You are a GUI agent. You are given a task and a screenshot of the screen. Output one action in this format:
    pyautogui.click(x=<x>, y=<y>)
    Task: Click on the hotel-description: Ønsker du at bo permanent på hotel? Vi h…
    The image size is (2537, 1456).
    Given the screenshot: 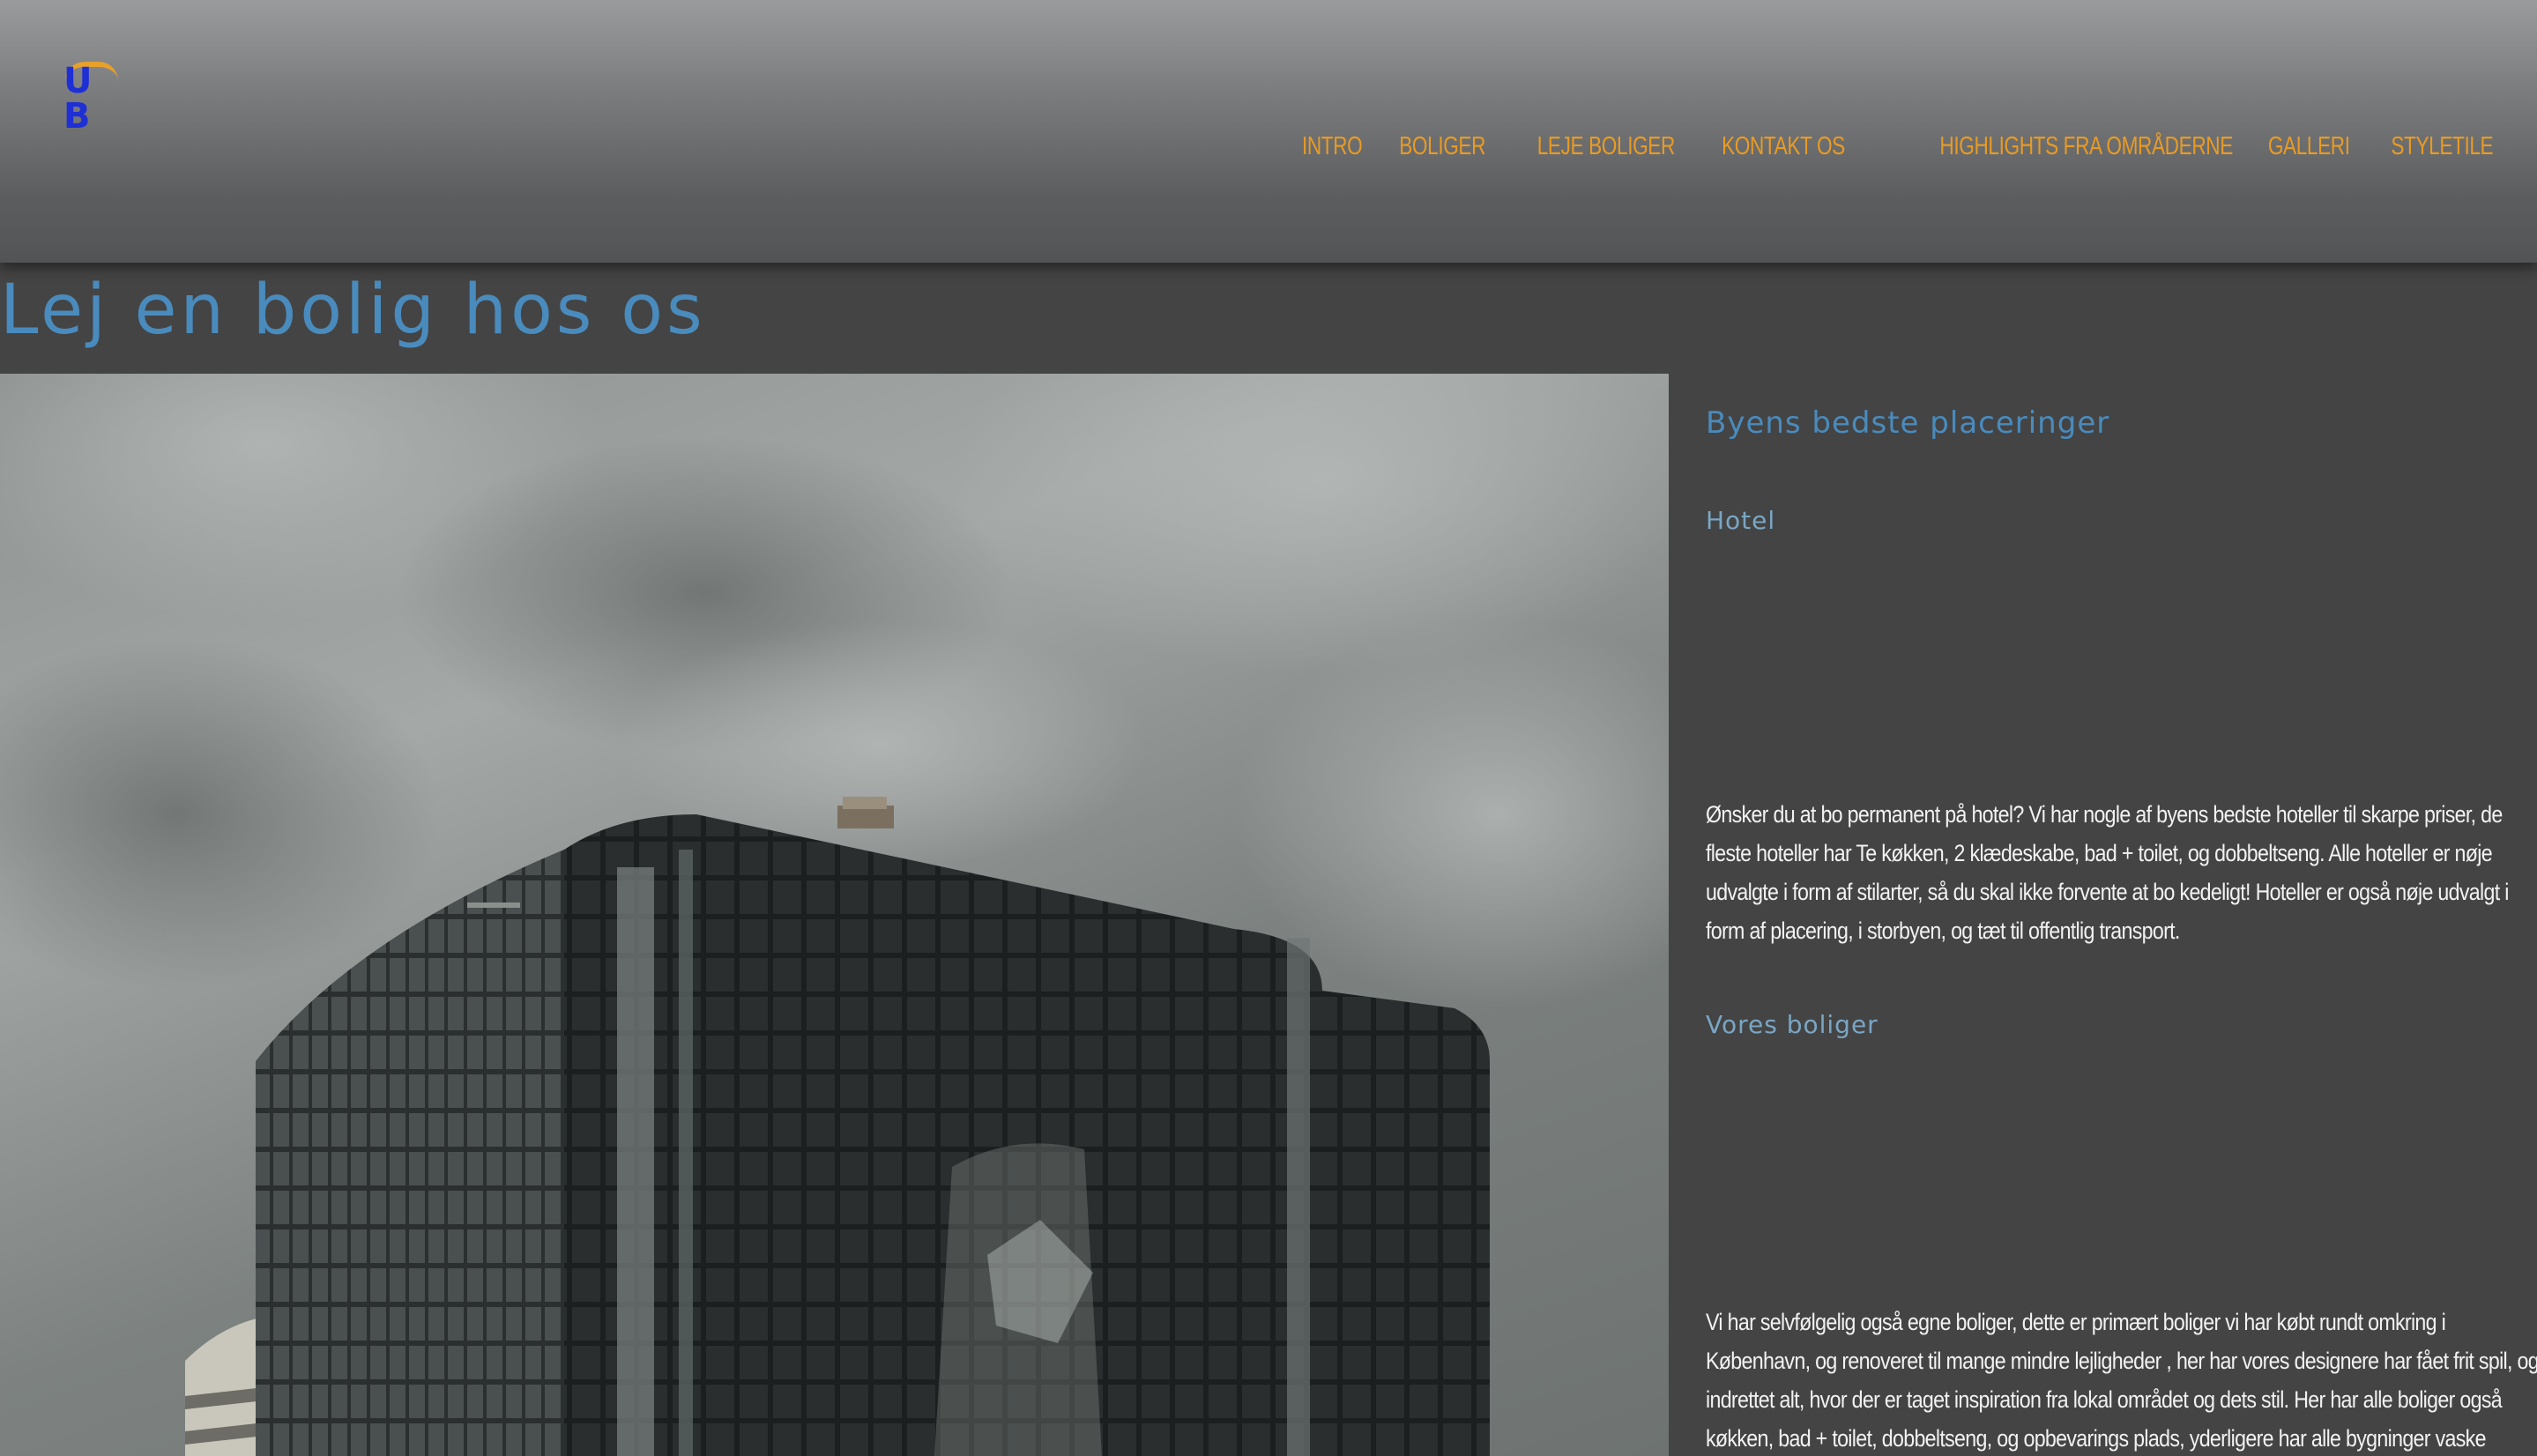 What is the action you would take?
    pyautogui.click(x=2107, y=872)
    